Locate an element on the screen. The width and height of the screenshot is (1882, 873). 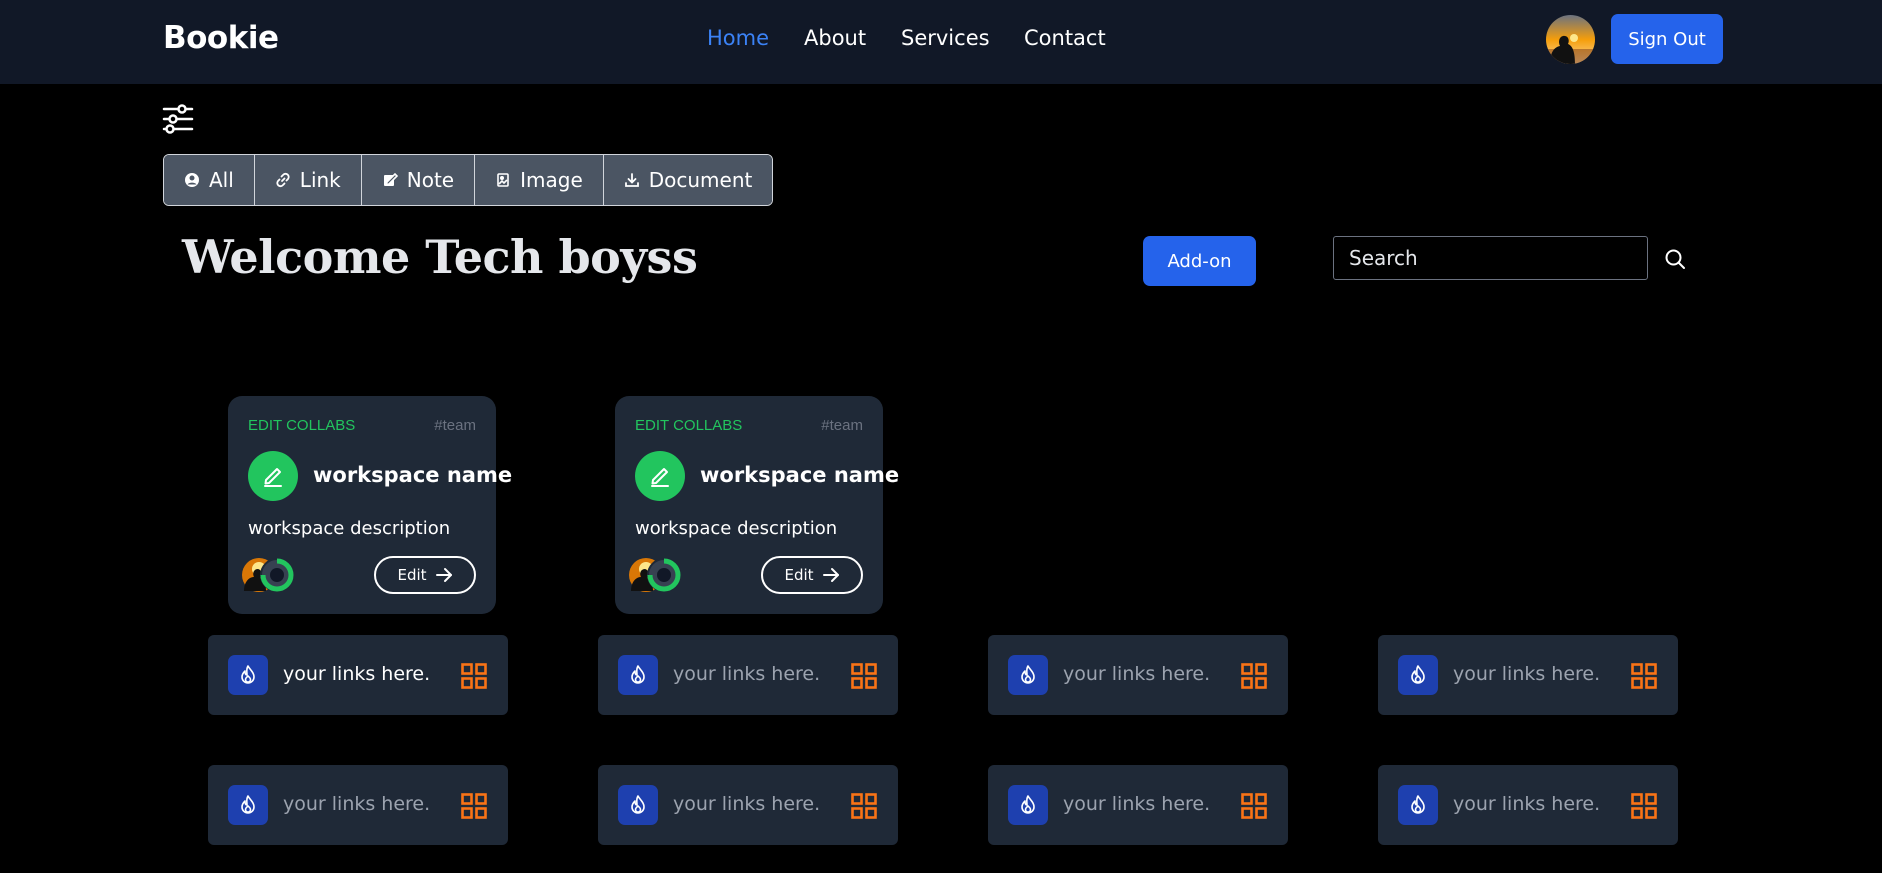
nav-about: About is located at coordinates (835, 38).